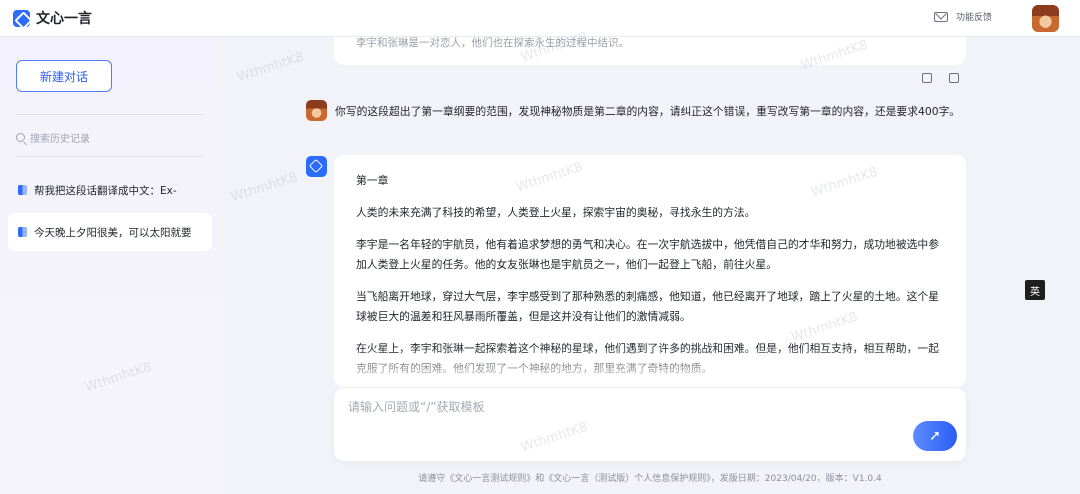 This screenshot has width=1080, height=494. What do you see at coordinates (492, 43) in the screenshot?
I see `previous-reply-text: 李宇和张琳是一对恋人，他们也在探索永生的过程中结识。` at bounding box center [492, 43].